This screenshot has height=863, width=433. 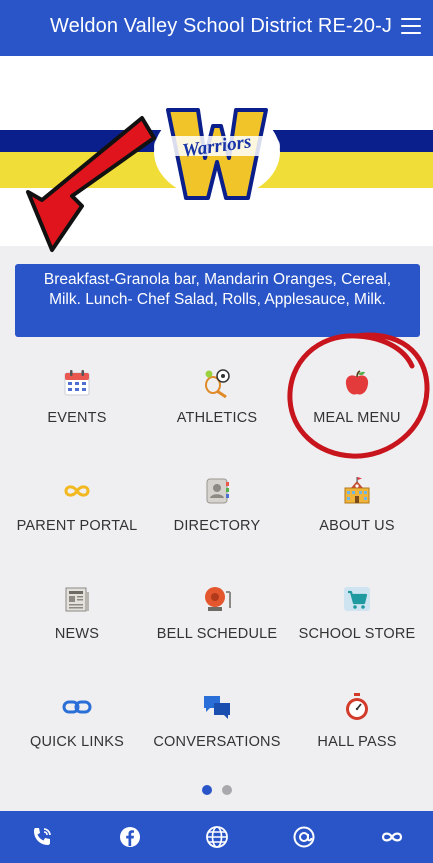 I want to click on tile-label: ATHLETICS, so click(x=217, y=418).